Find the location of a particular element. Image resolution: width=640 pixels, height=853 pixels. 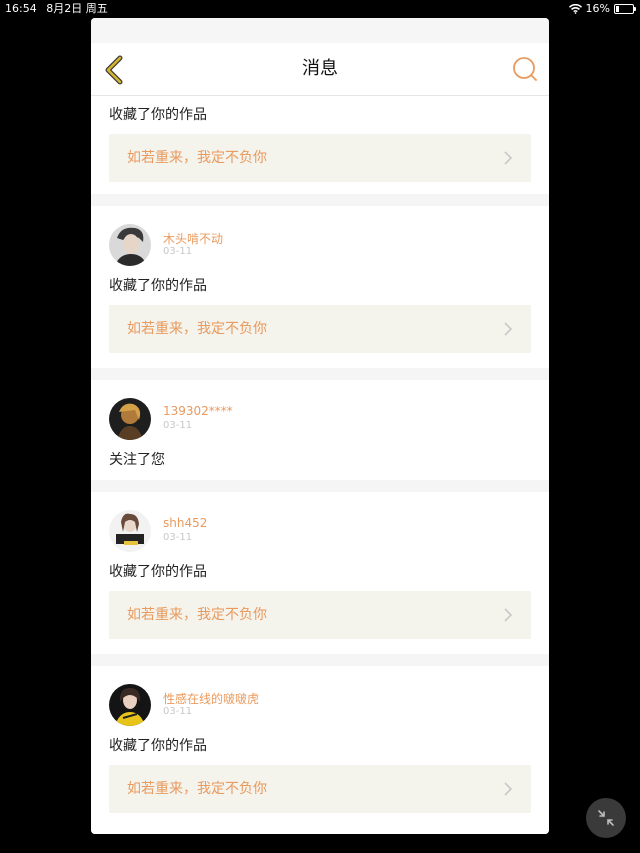

message-item: 性感在线的啵啵虎 03-11 收藏了你的作品 如若重来，我定不负你 is located at coordinates (320, 750).